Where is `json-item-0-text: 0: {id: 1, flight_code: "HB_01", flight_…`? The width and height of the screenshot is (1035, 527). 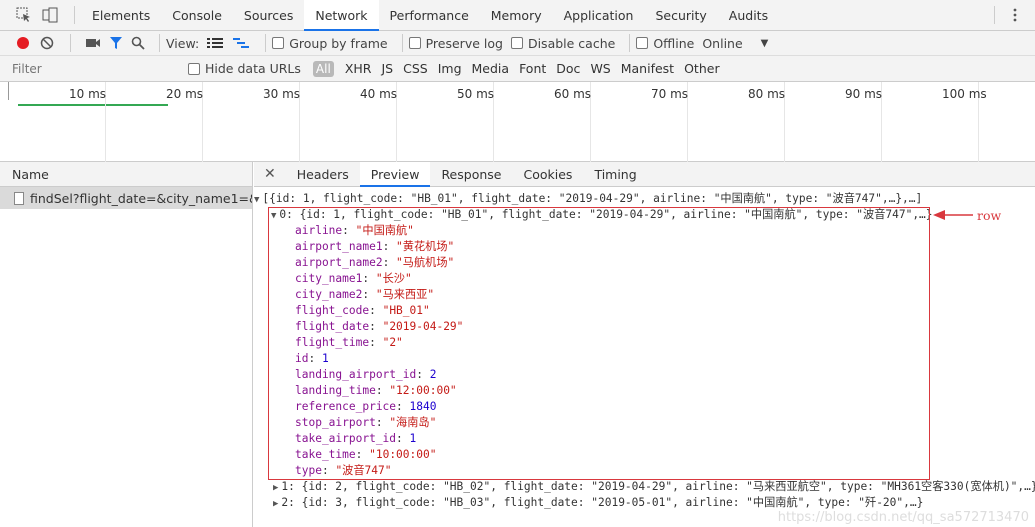
json-item-0-text: 0: {id: 1, flight_code: "HB_01", flight_… is located at coordinates (606, 214).